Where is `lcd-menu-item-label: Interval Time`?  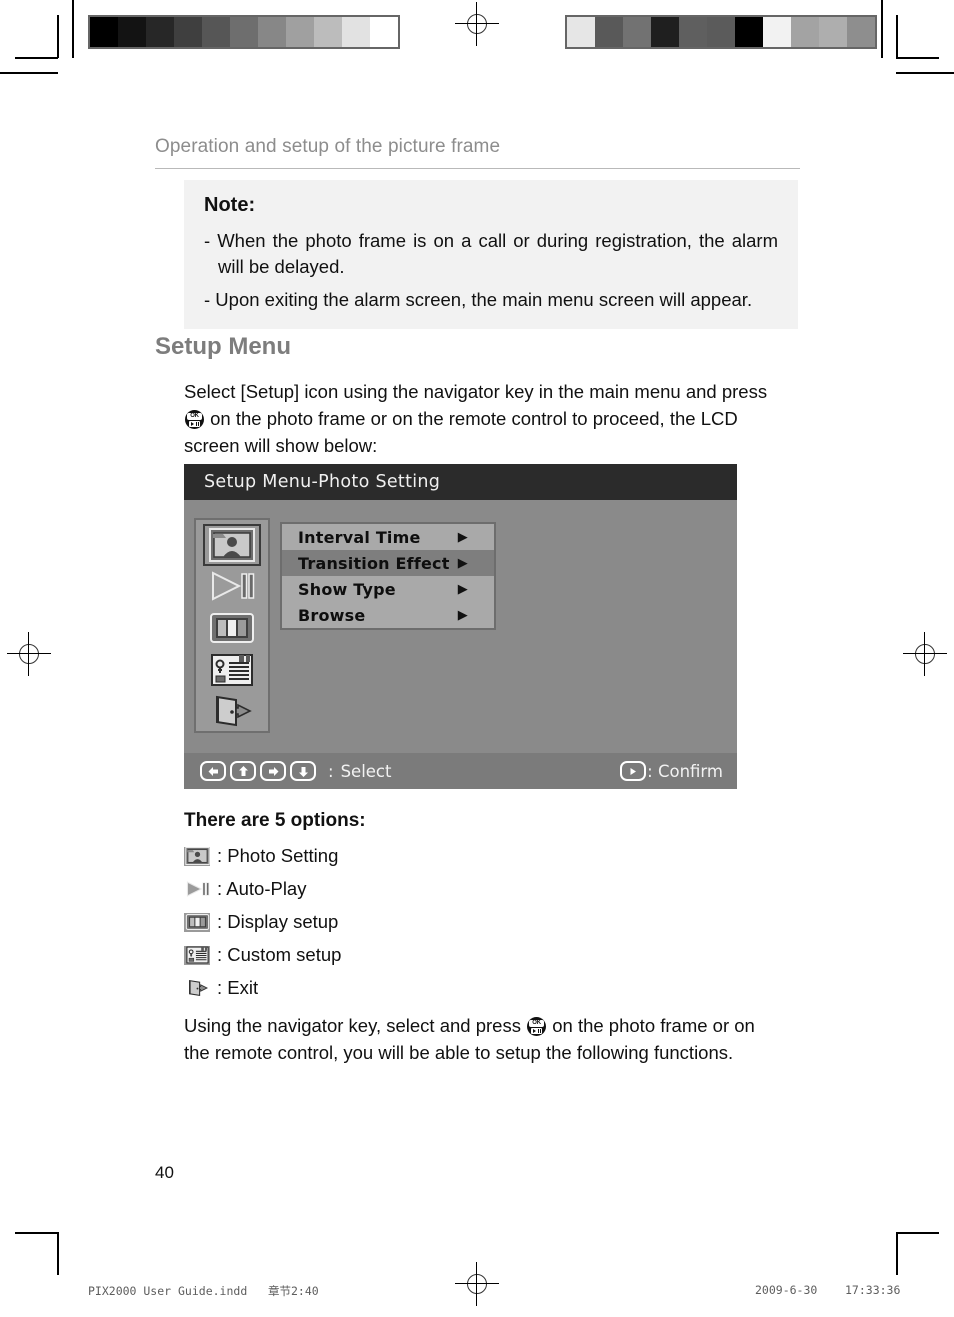 lcd-menu-item-label: Interval Time is located at coordinates (359, 537).